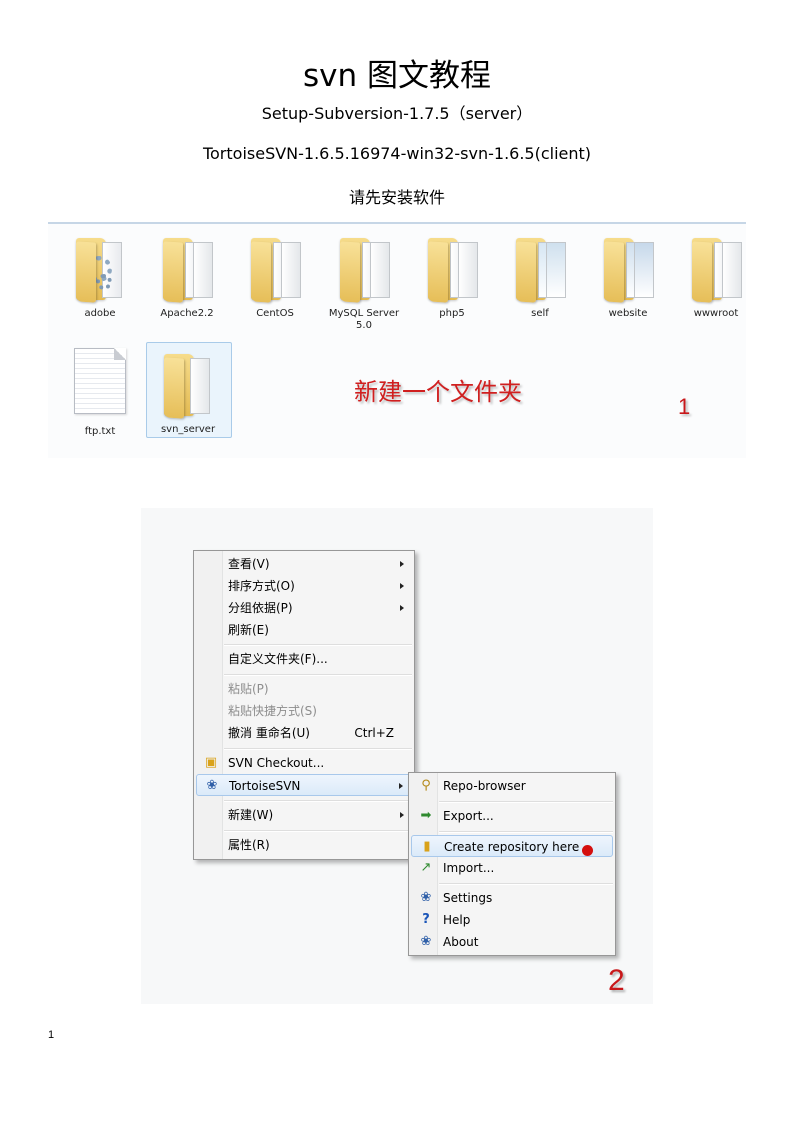 This screenshot has height=1123, width=794. What do you see at coordinates (275, 313) in the screenshot?
I see `folder-label: CentOS` at bounding box center [275, 313].